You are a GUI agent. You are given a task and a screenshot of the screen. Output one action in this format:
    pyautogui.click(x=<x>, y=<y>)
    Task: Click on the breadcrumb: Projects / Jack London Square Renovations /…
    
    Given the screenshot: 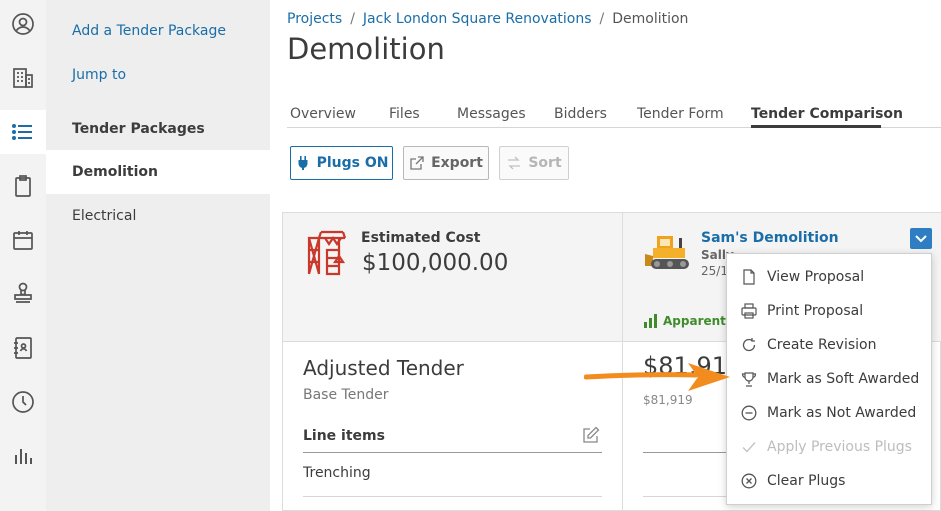 What is the action you would take?
    pyautogui.click(x=487, y=19)
    